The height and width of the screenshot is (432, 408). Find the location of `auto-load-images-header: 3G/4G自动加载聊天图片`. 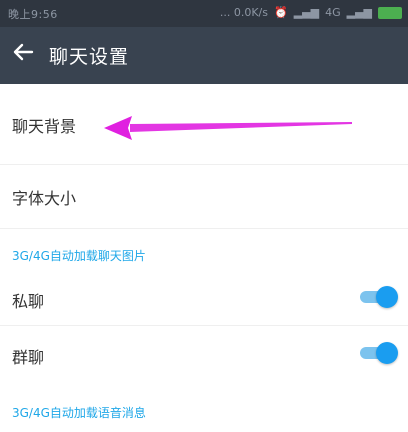

auto-load-images-header: 3G/4G自动加载聊天图片 is located at coordinates (79, 256).